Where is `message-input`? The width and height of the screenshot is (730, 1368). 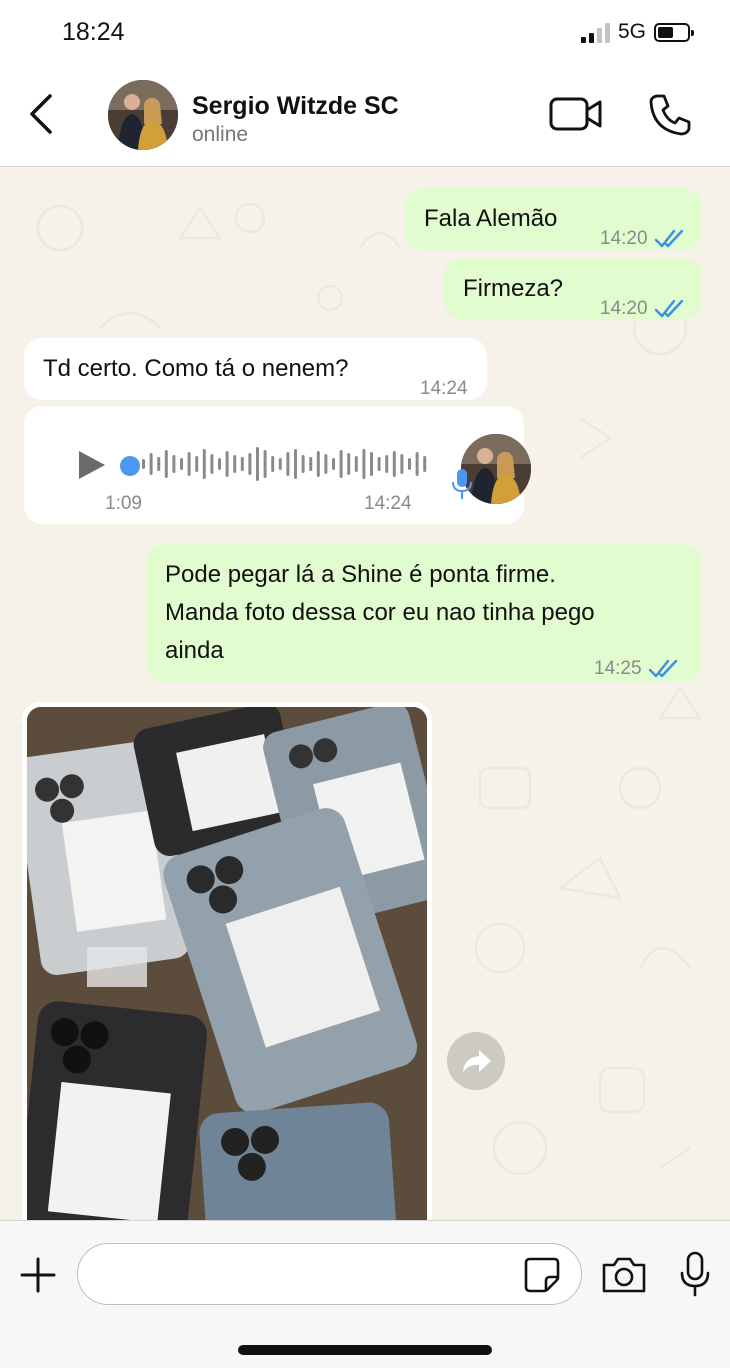 message-input is located at coordinates (329, 1274).